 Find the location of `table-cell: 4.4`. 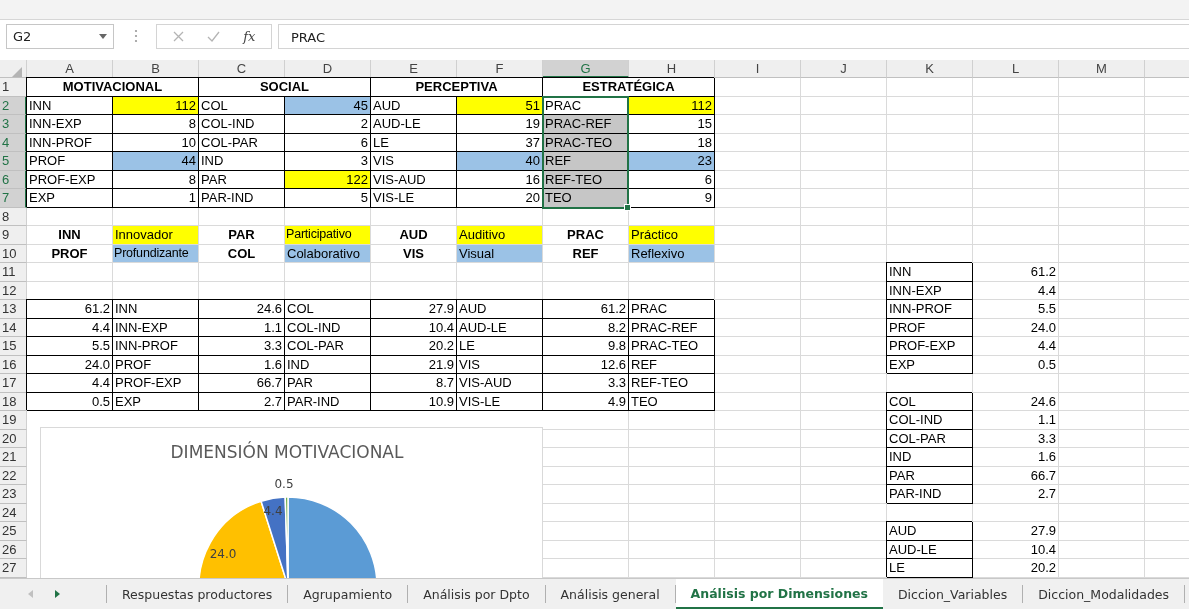

table-cell: 4.4 is located at coordinates (70, 327).